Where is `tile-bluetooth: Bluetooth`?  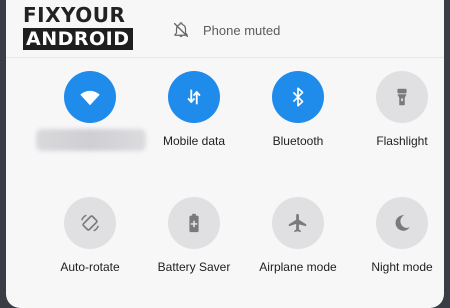 tile-bluetooth: Bluetooth is located at coordinates (299, 116).